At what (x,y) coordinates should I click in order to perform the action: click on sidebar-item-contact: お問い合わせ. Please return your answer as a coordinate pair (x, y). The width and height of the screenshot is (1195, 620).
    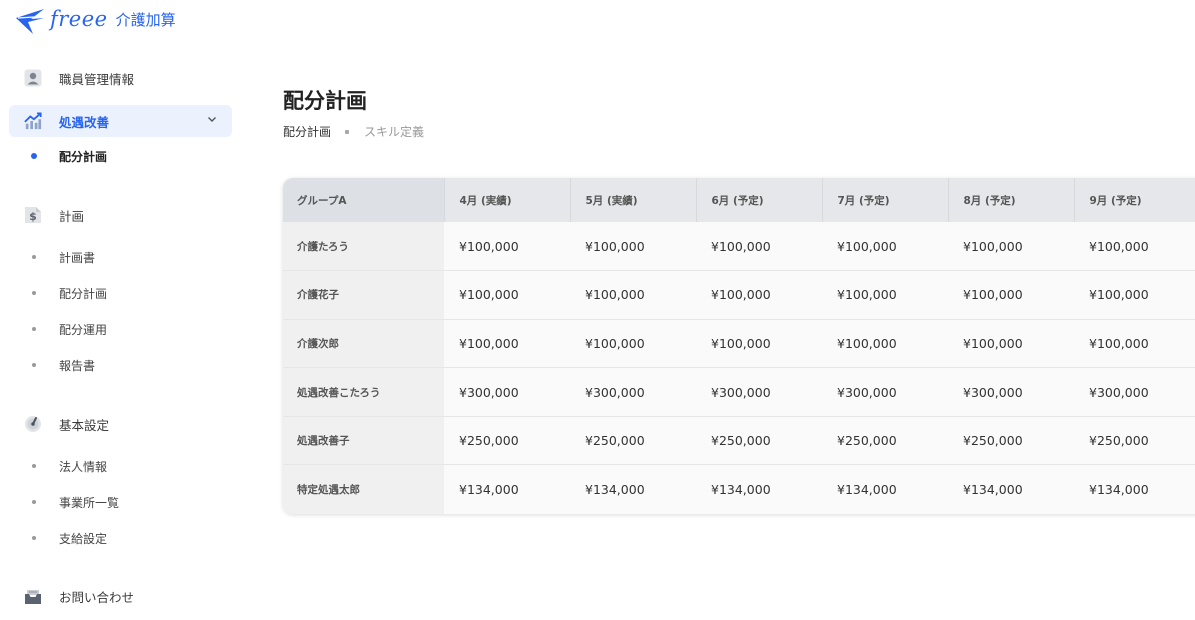
    Looking at the image, I should click on (122, 596).